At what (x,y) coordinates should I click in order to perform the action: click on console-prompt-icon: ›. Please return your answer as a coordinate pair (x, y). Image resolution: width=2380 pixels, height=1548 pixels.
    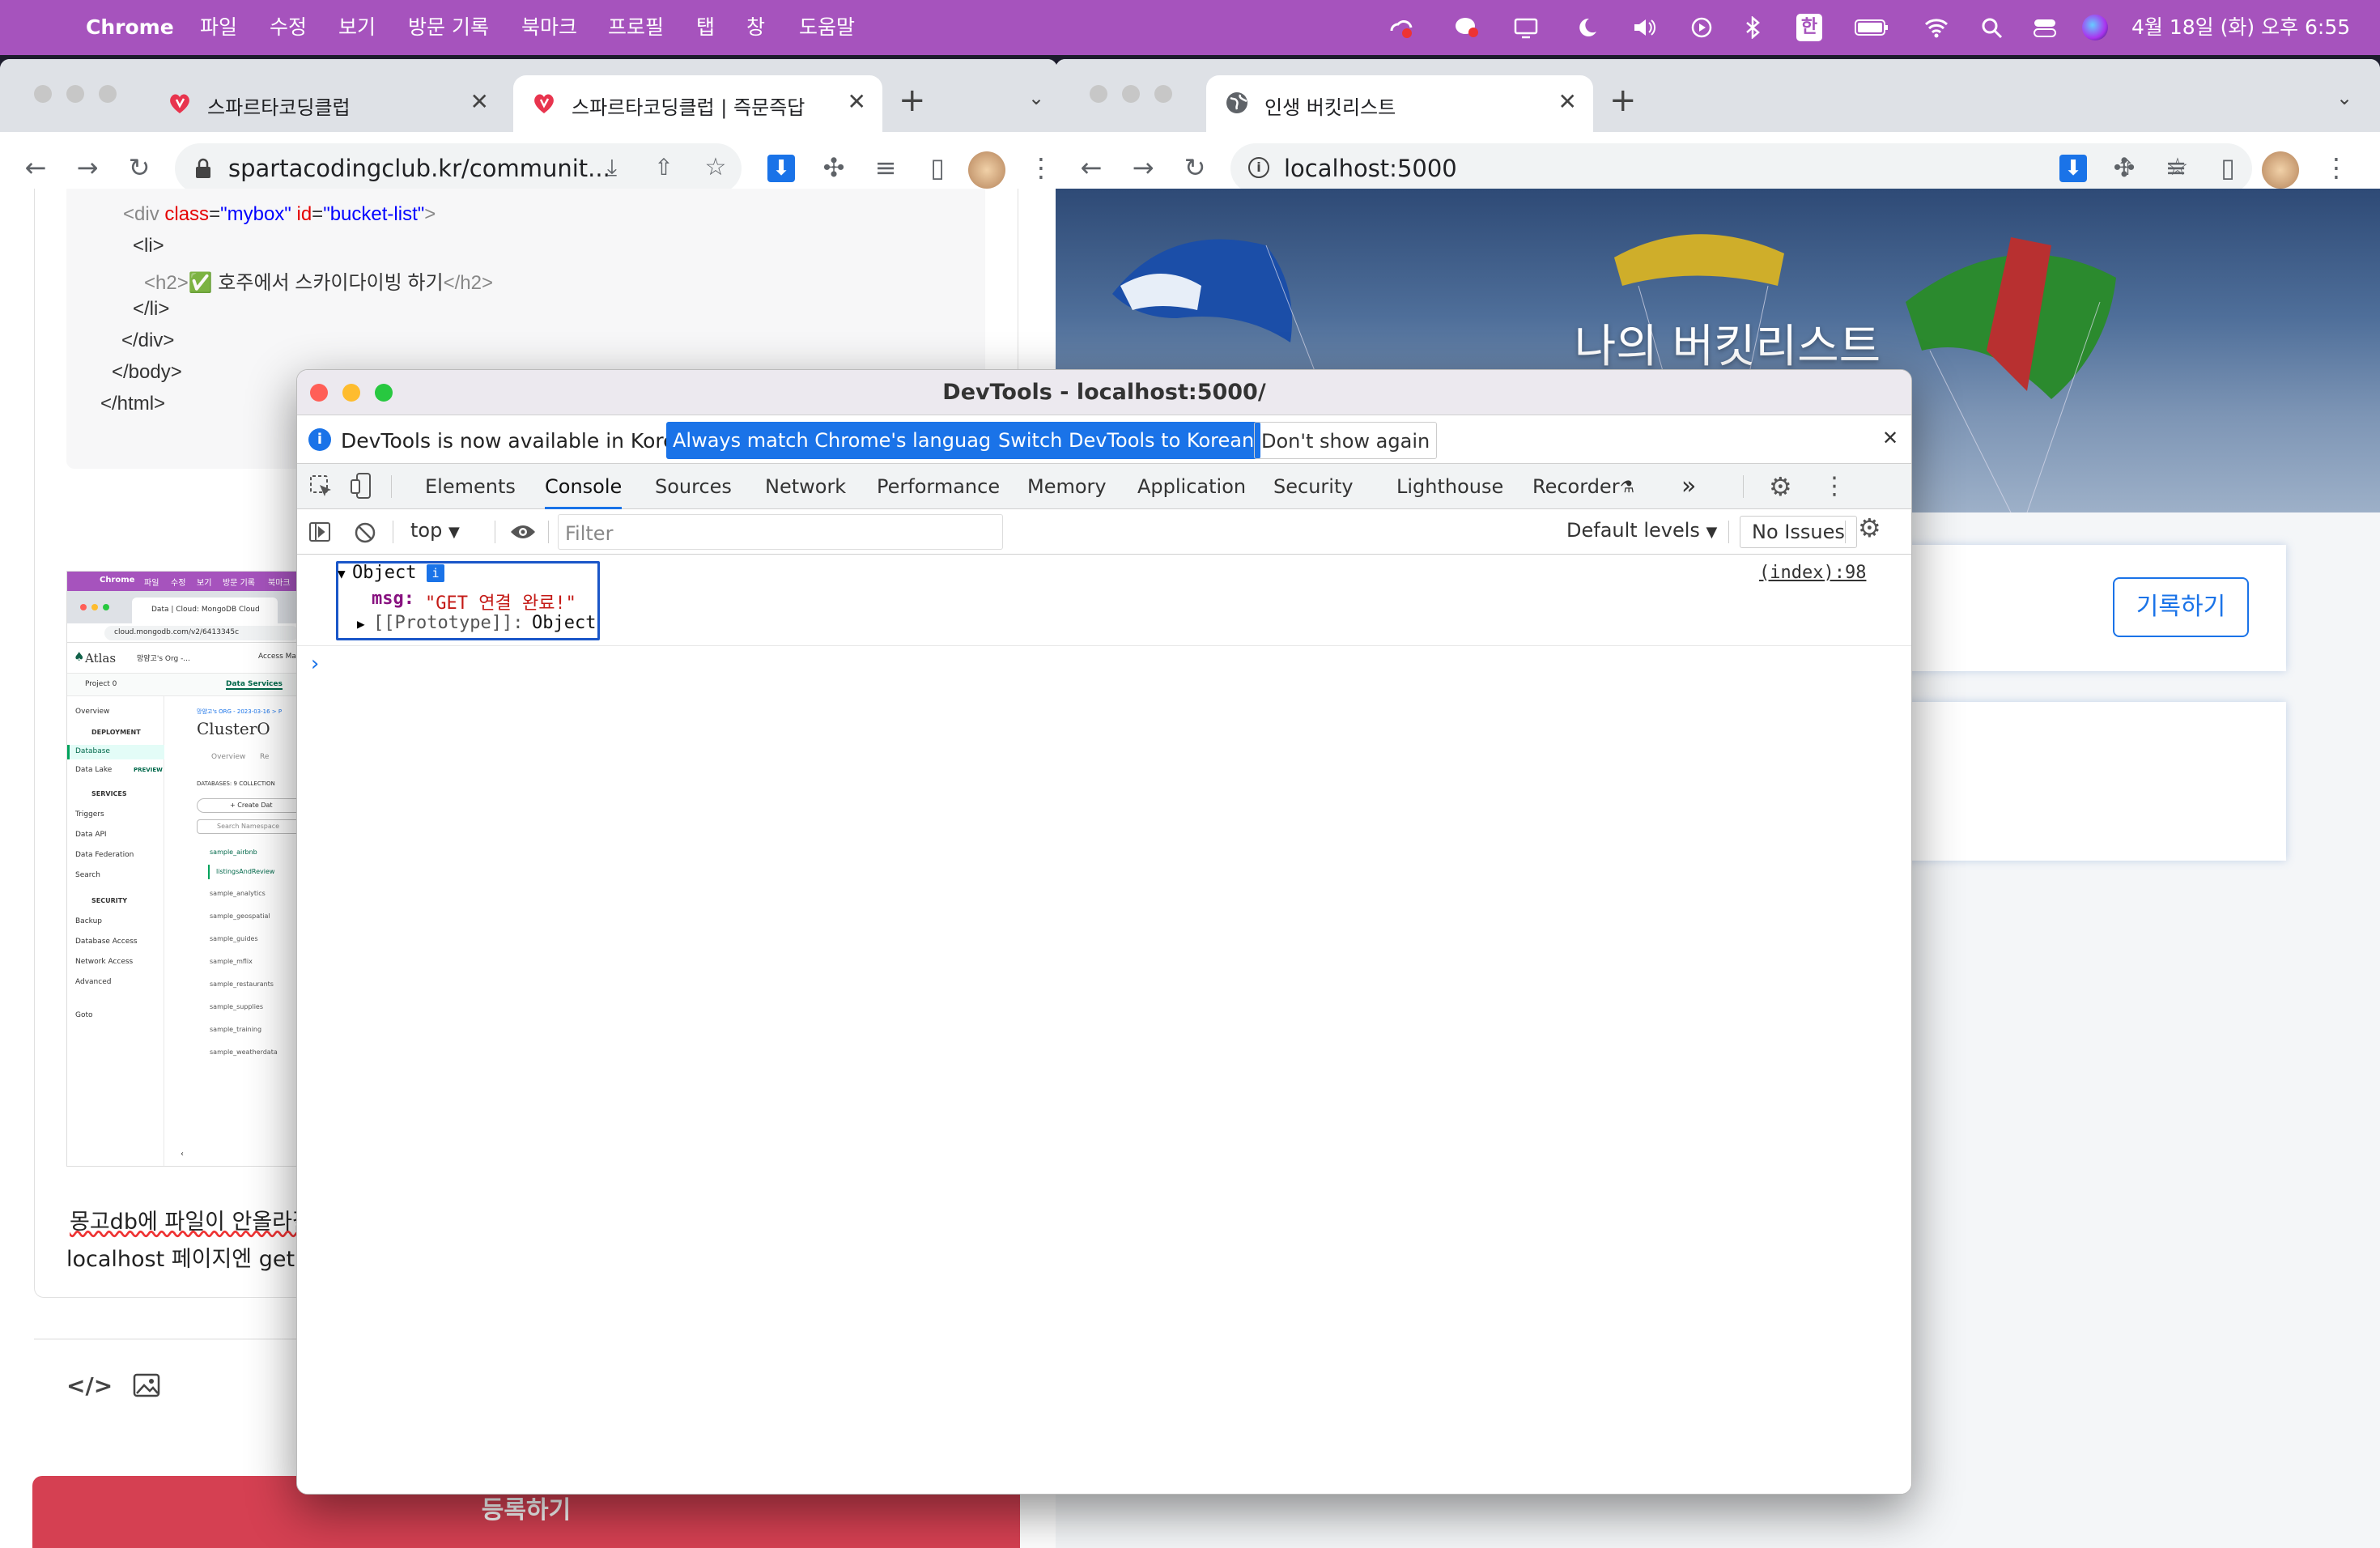
    Looking at the image, I should click on (314, 664).